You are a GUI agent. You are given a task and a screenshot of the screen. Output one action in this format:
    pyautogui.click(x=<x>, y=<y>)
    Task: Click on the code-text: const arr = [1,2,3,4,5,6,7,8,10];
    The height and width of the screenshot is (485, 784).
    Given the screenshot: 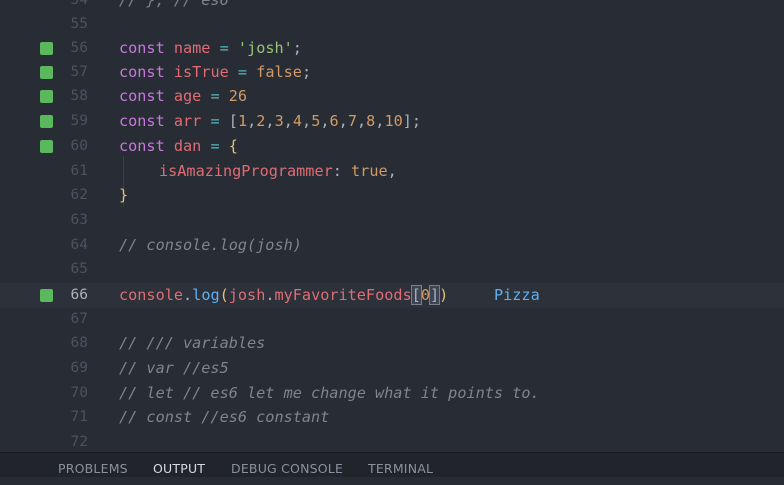 What is the action you would take?
    pyautogui.click(x=270, y=121)
    